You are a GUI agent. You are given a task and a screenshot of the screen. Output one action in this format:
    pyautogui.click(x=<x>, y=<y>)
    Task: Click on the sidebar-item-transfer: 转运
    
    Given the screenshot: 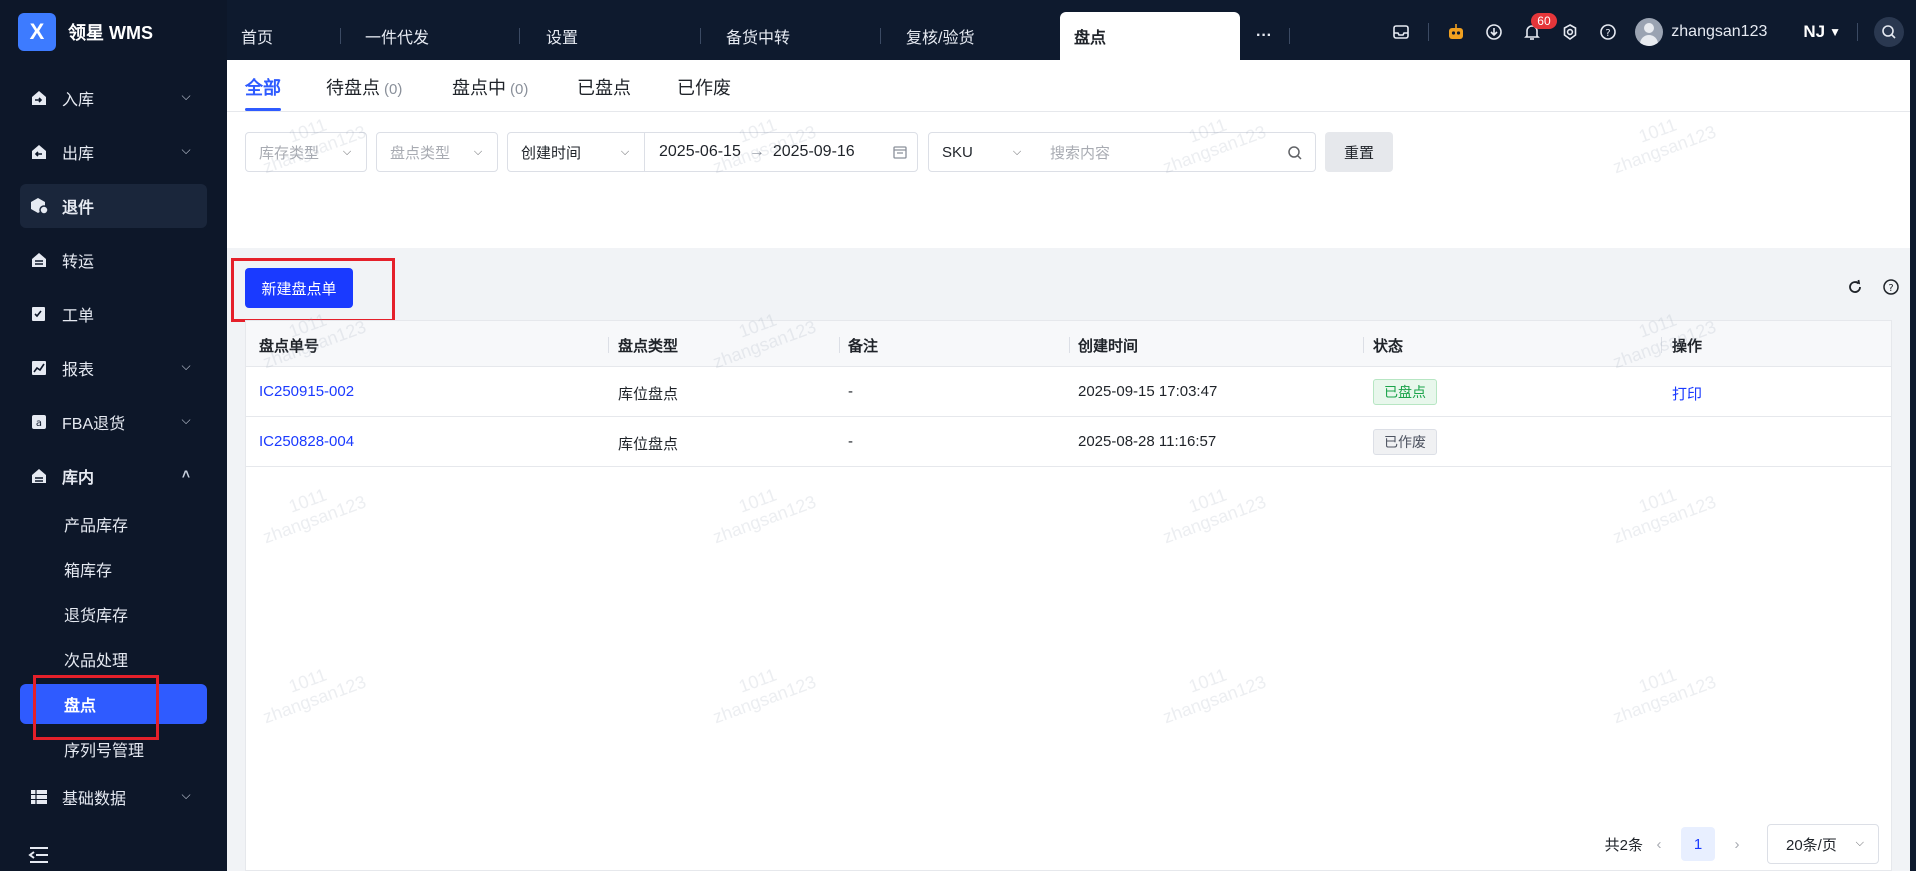 What is the action you would take?
    pyautogui.click(x=113, y=260)
    